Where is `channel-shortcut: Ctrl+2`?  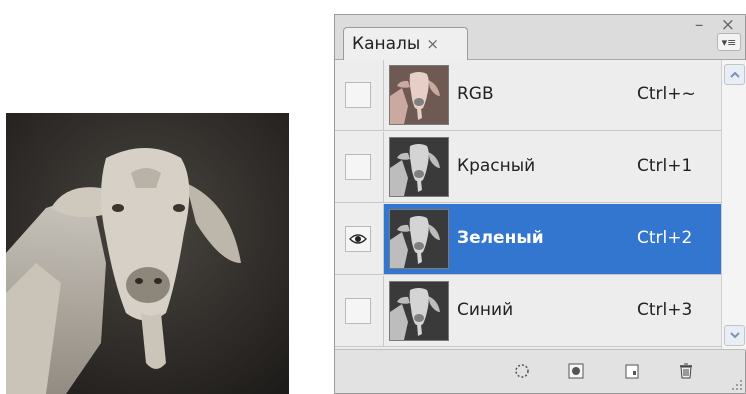
channel-shortcut: Ctrl+2 is located at coordinates (665, 238).